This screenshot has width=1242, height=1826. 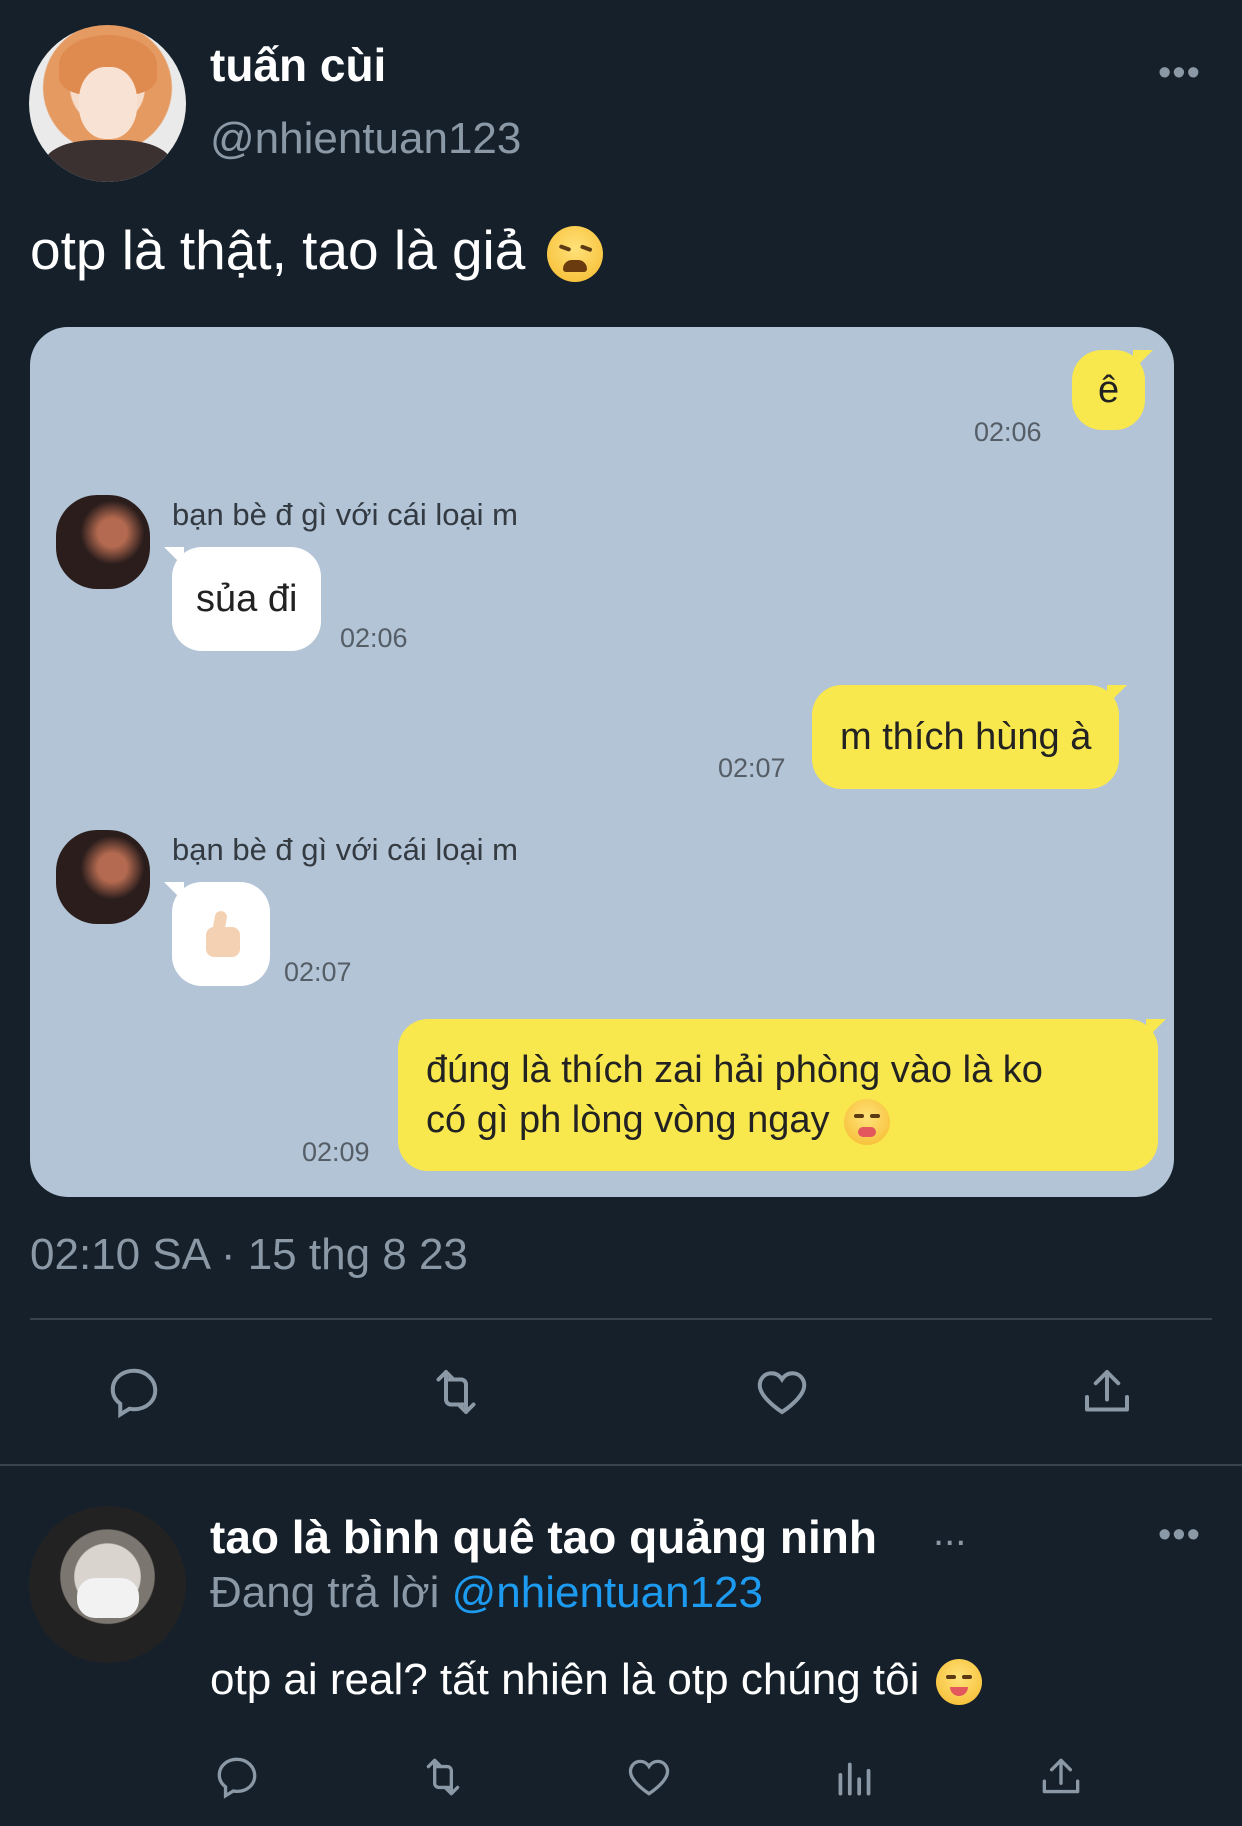 I want to click on message-text: sủa đi, so click(x=247, y=599).